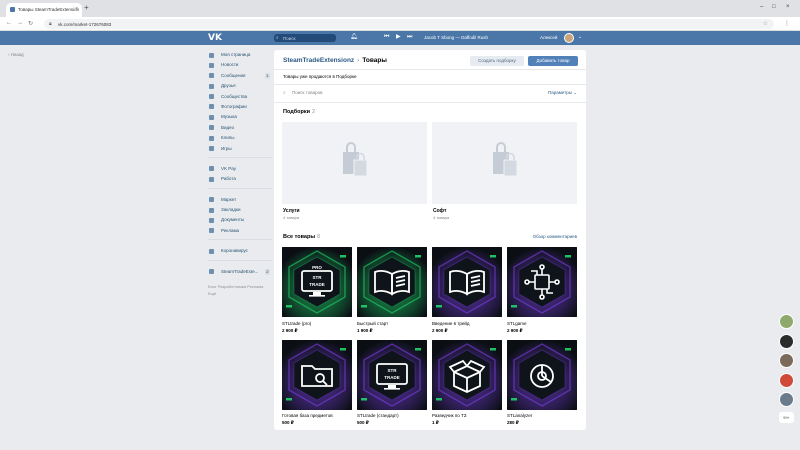 This screenshot has width=800, height=450. What do you see at coordinates (302, 93) in the screenshot?
I see `product-search-input: ⌕ Поиск товаров` at bounding box center [302, 93].